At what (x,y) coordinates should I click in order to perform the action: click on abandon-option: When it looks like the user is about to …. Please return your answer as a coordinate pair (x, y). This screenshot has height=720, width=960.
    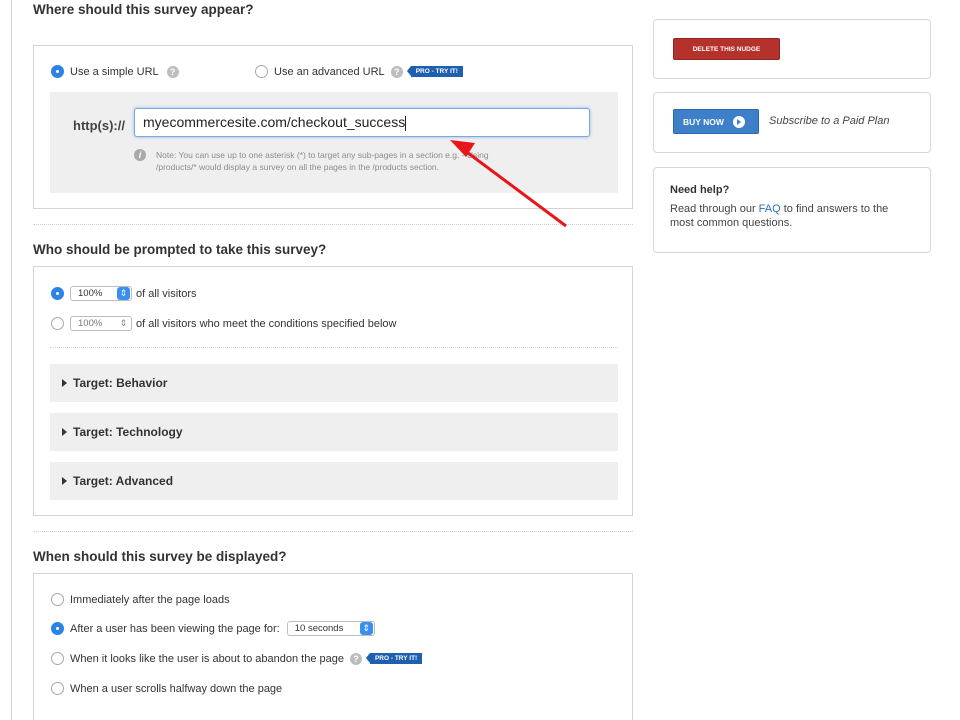
    Looking at the image, I should click on (237, 658).